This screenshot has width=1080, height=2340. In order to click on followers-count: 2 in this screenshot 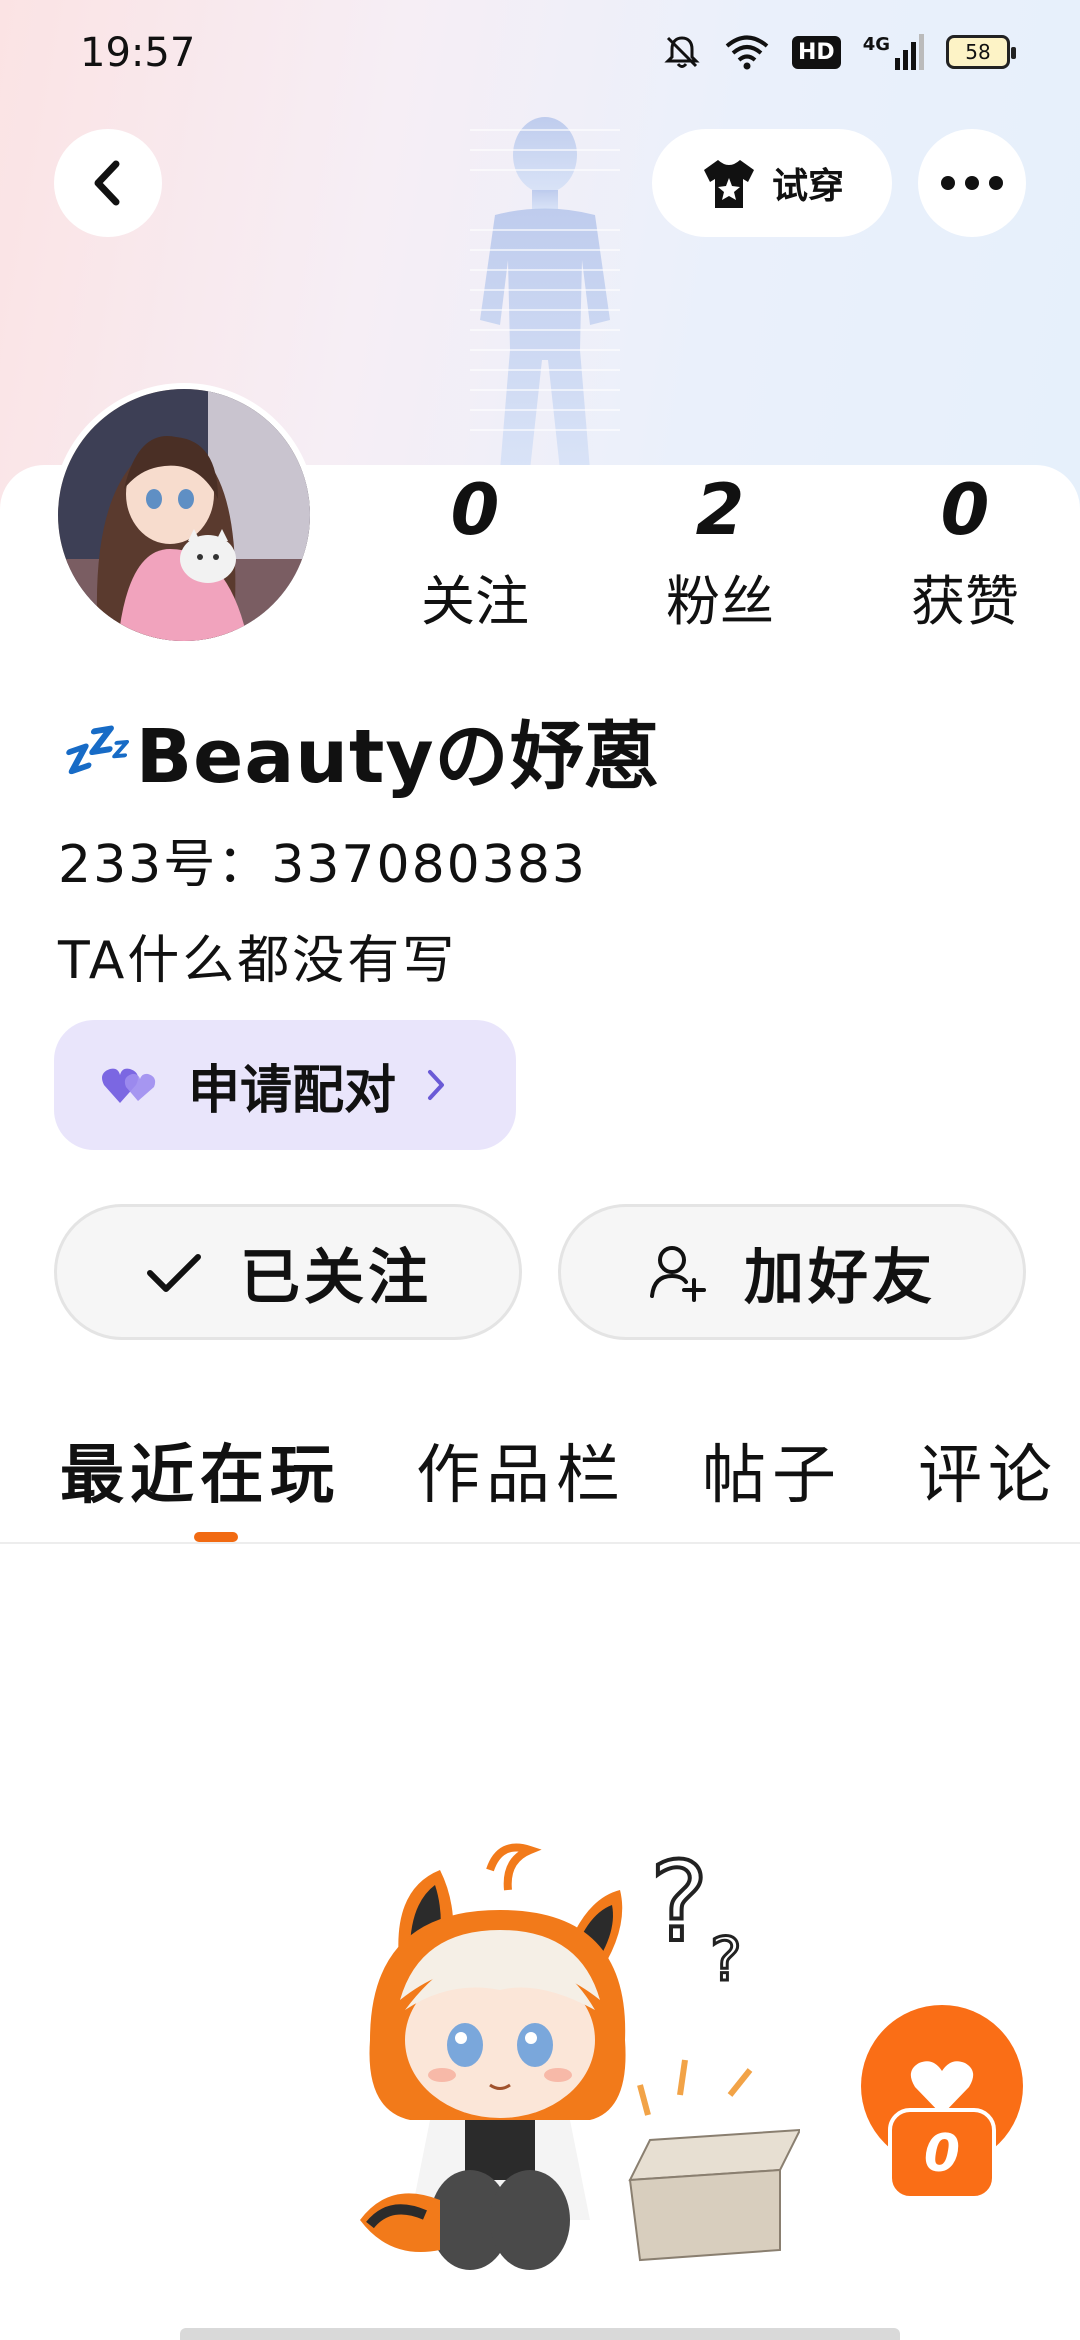, I will do `click(720, 510)`.